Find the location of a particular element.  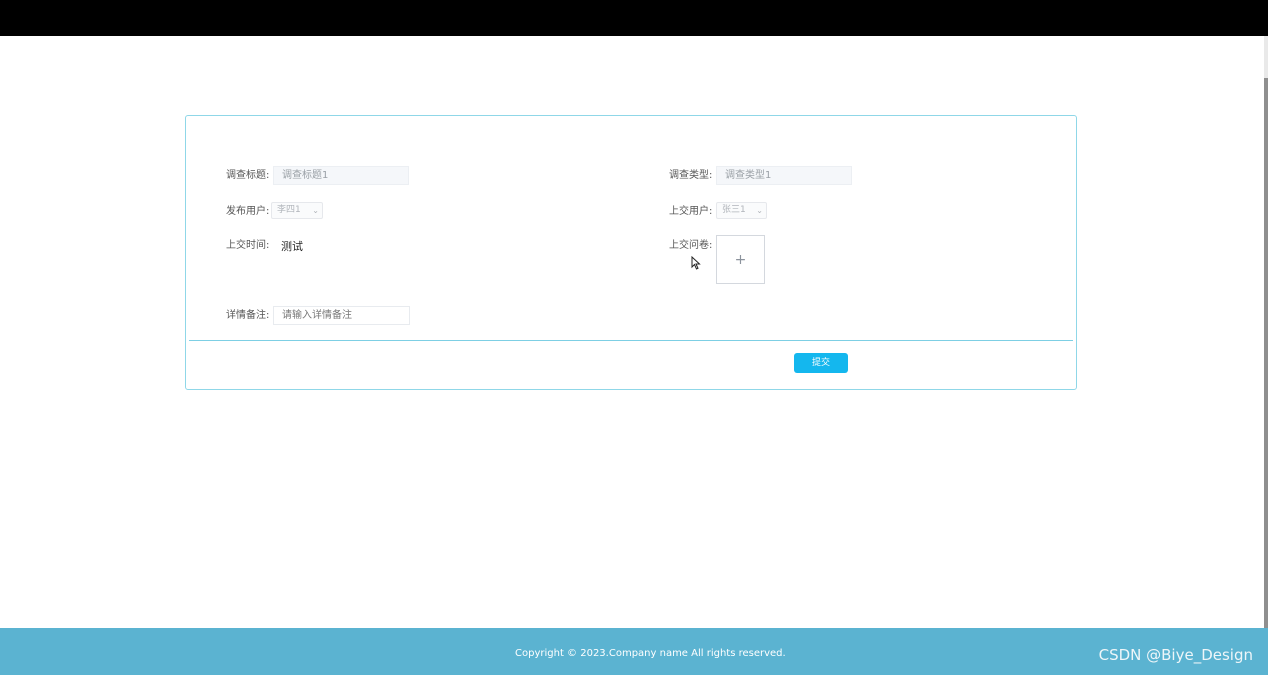

submit-time-value: 测试 is located at coordinates (292, 246).